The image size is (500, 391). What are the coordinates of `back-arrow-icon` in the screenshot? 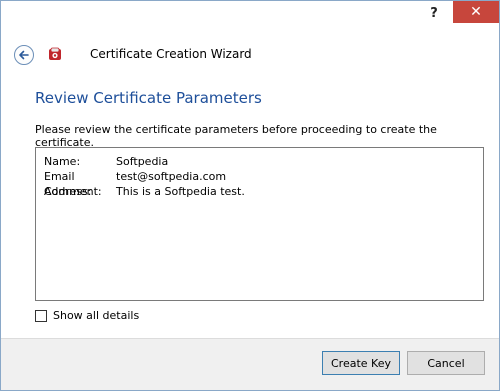 It's located at (24, 55).